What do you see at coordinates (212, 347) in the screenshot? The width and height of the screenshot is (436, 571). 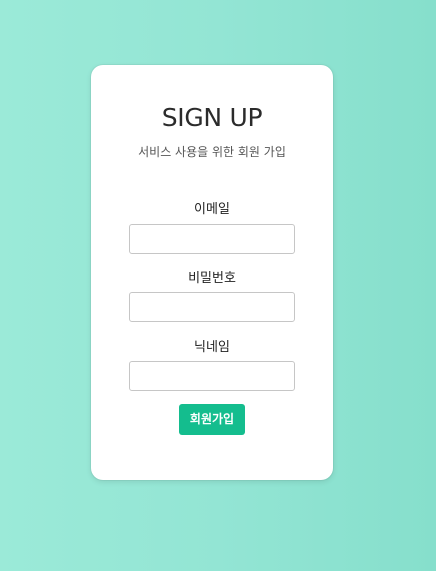 I see `nickname-label: 닉네임` at bounding box center [212, 347].